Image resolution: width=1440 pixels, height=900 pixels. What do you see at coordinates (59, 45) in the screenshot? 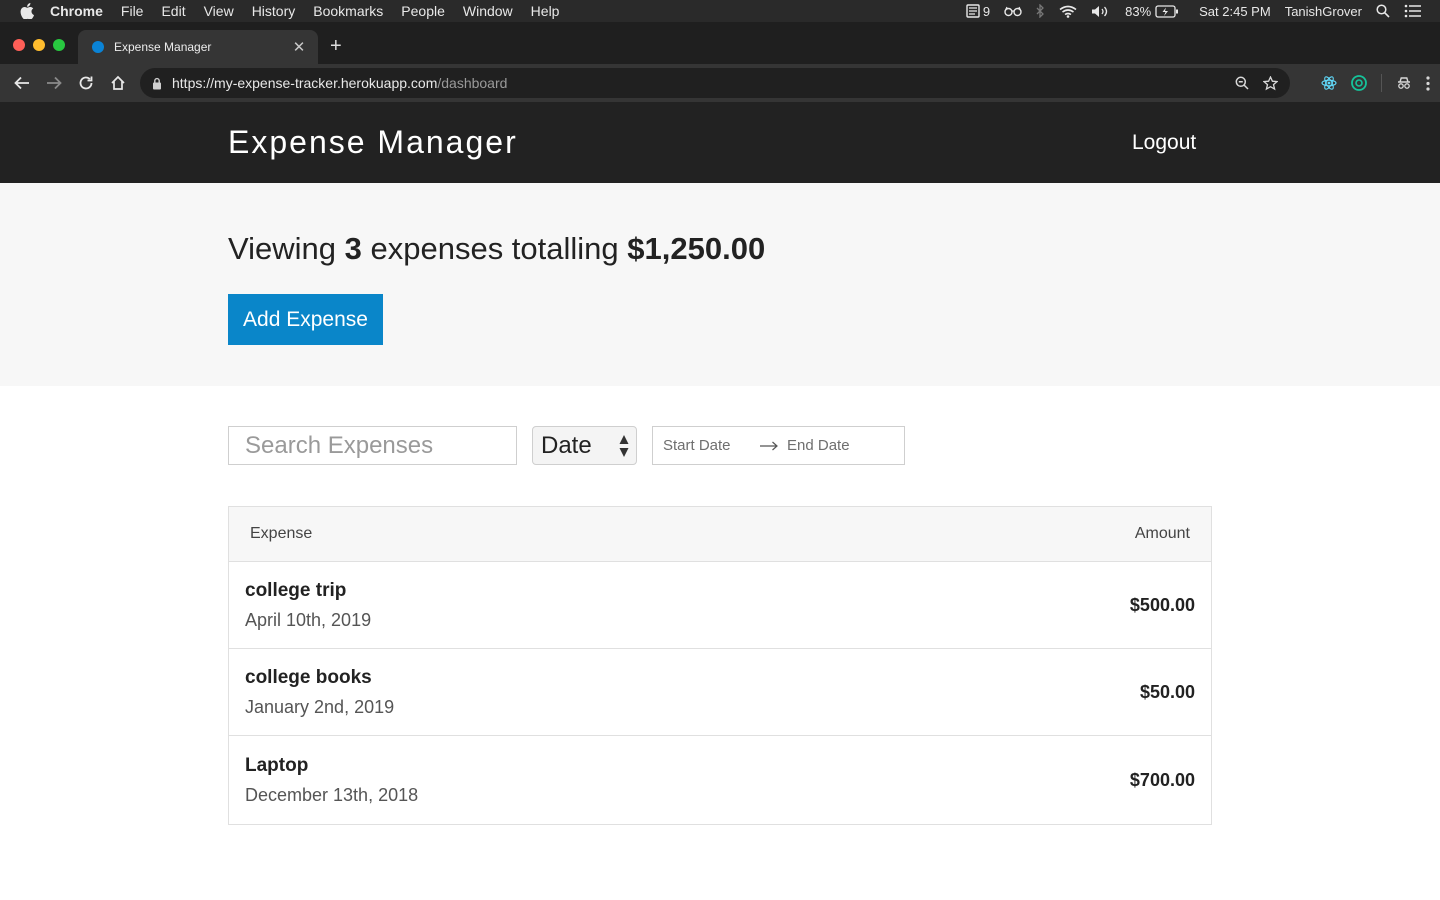
I see `window-zoom-button` at bounding box center [59, 45].